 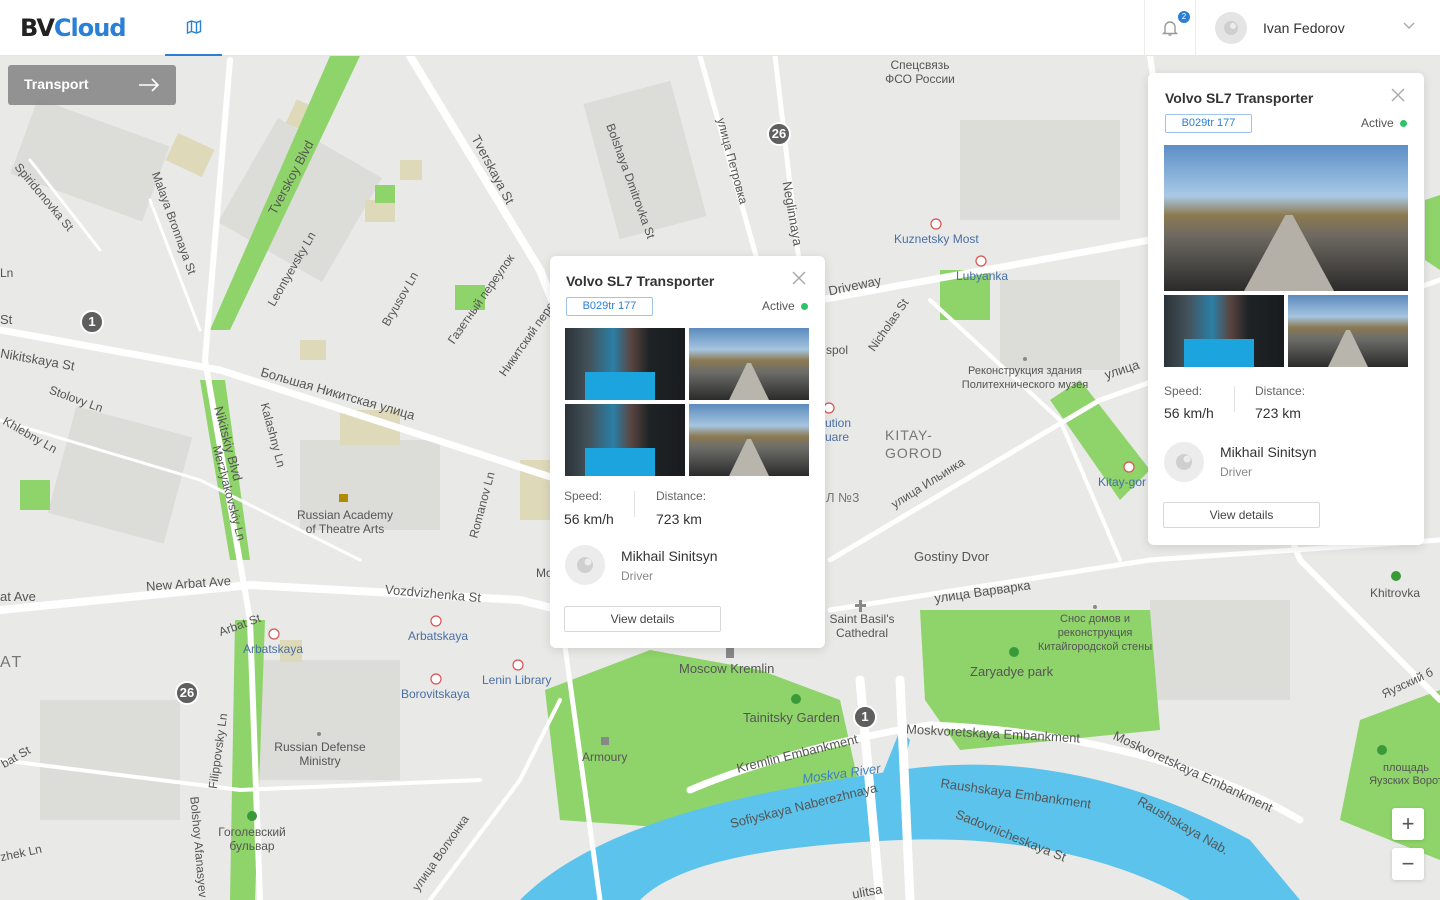 What do you see at coordinates (56, 84) in the screenshot?
I see `transport-button-label: Transport` at bounding box center [56, 84].